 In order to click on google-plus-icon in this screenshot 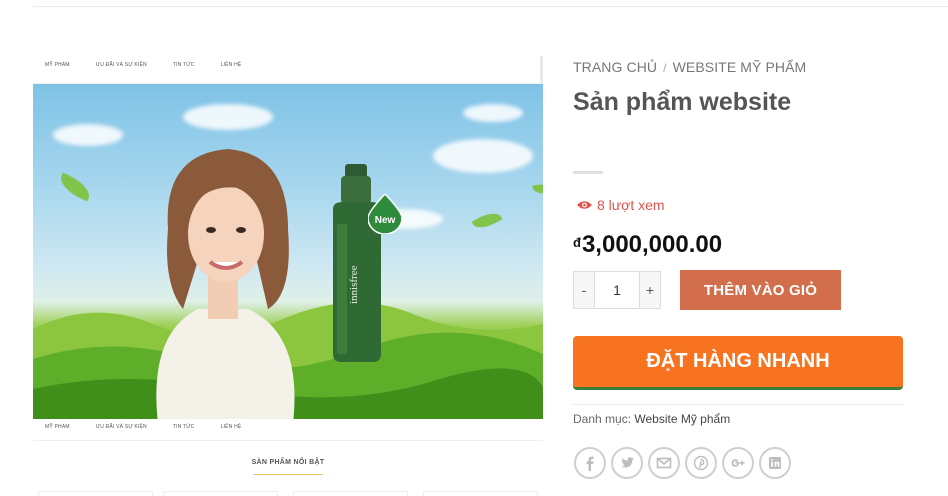, I will do `click(738, 463)`.